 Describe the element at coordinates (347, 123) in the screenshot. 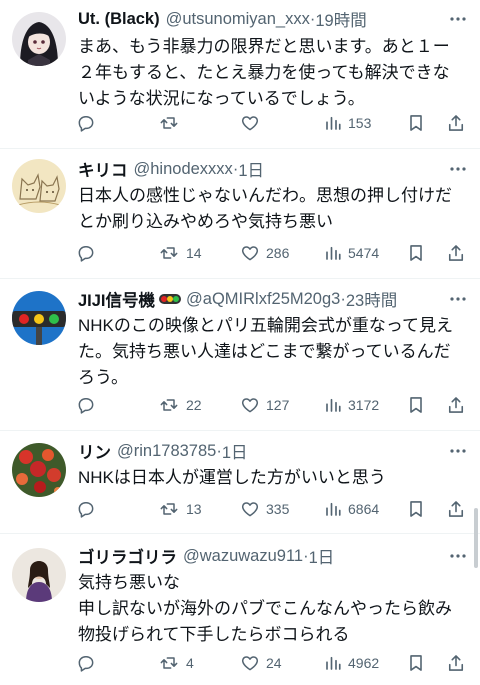

I see `views-button: 153` at that location.